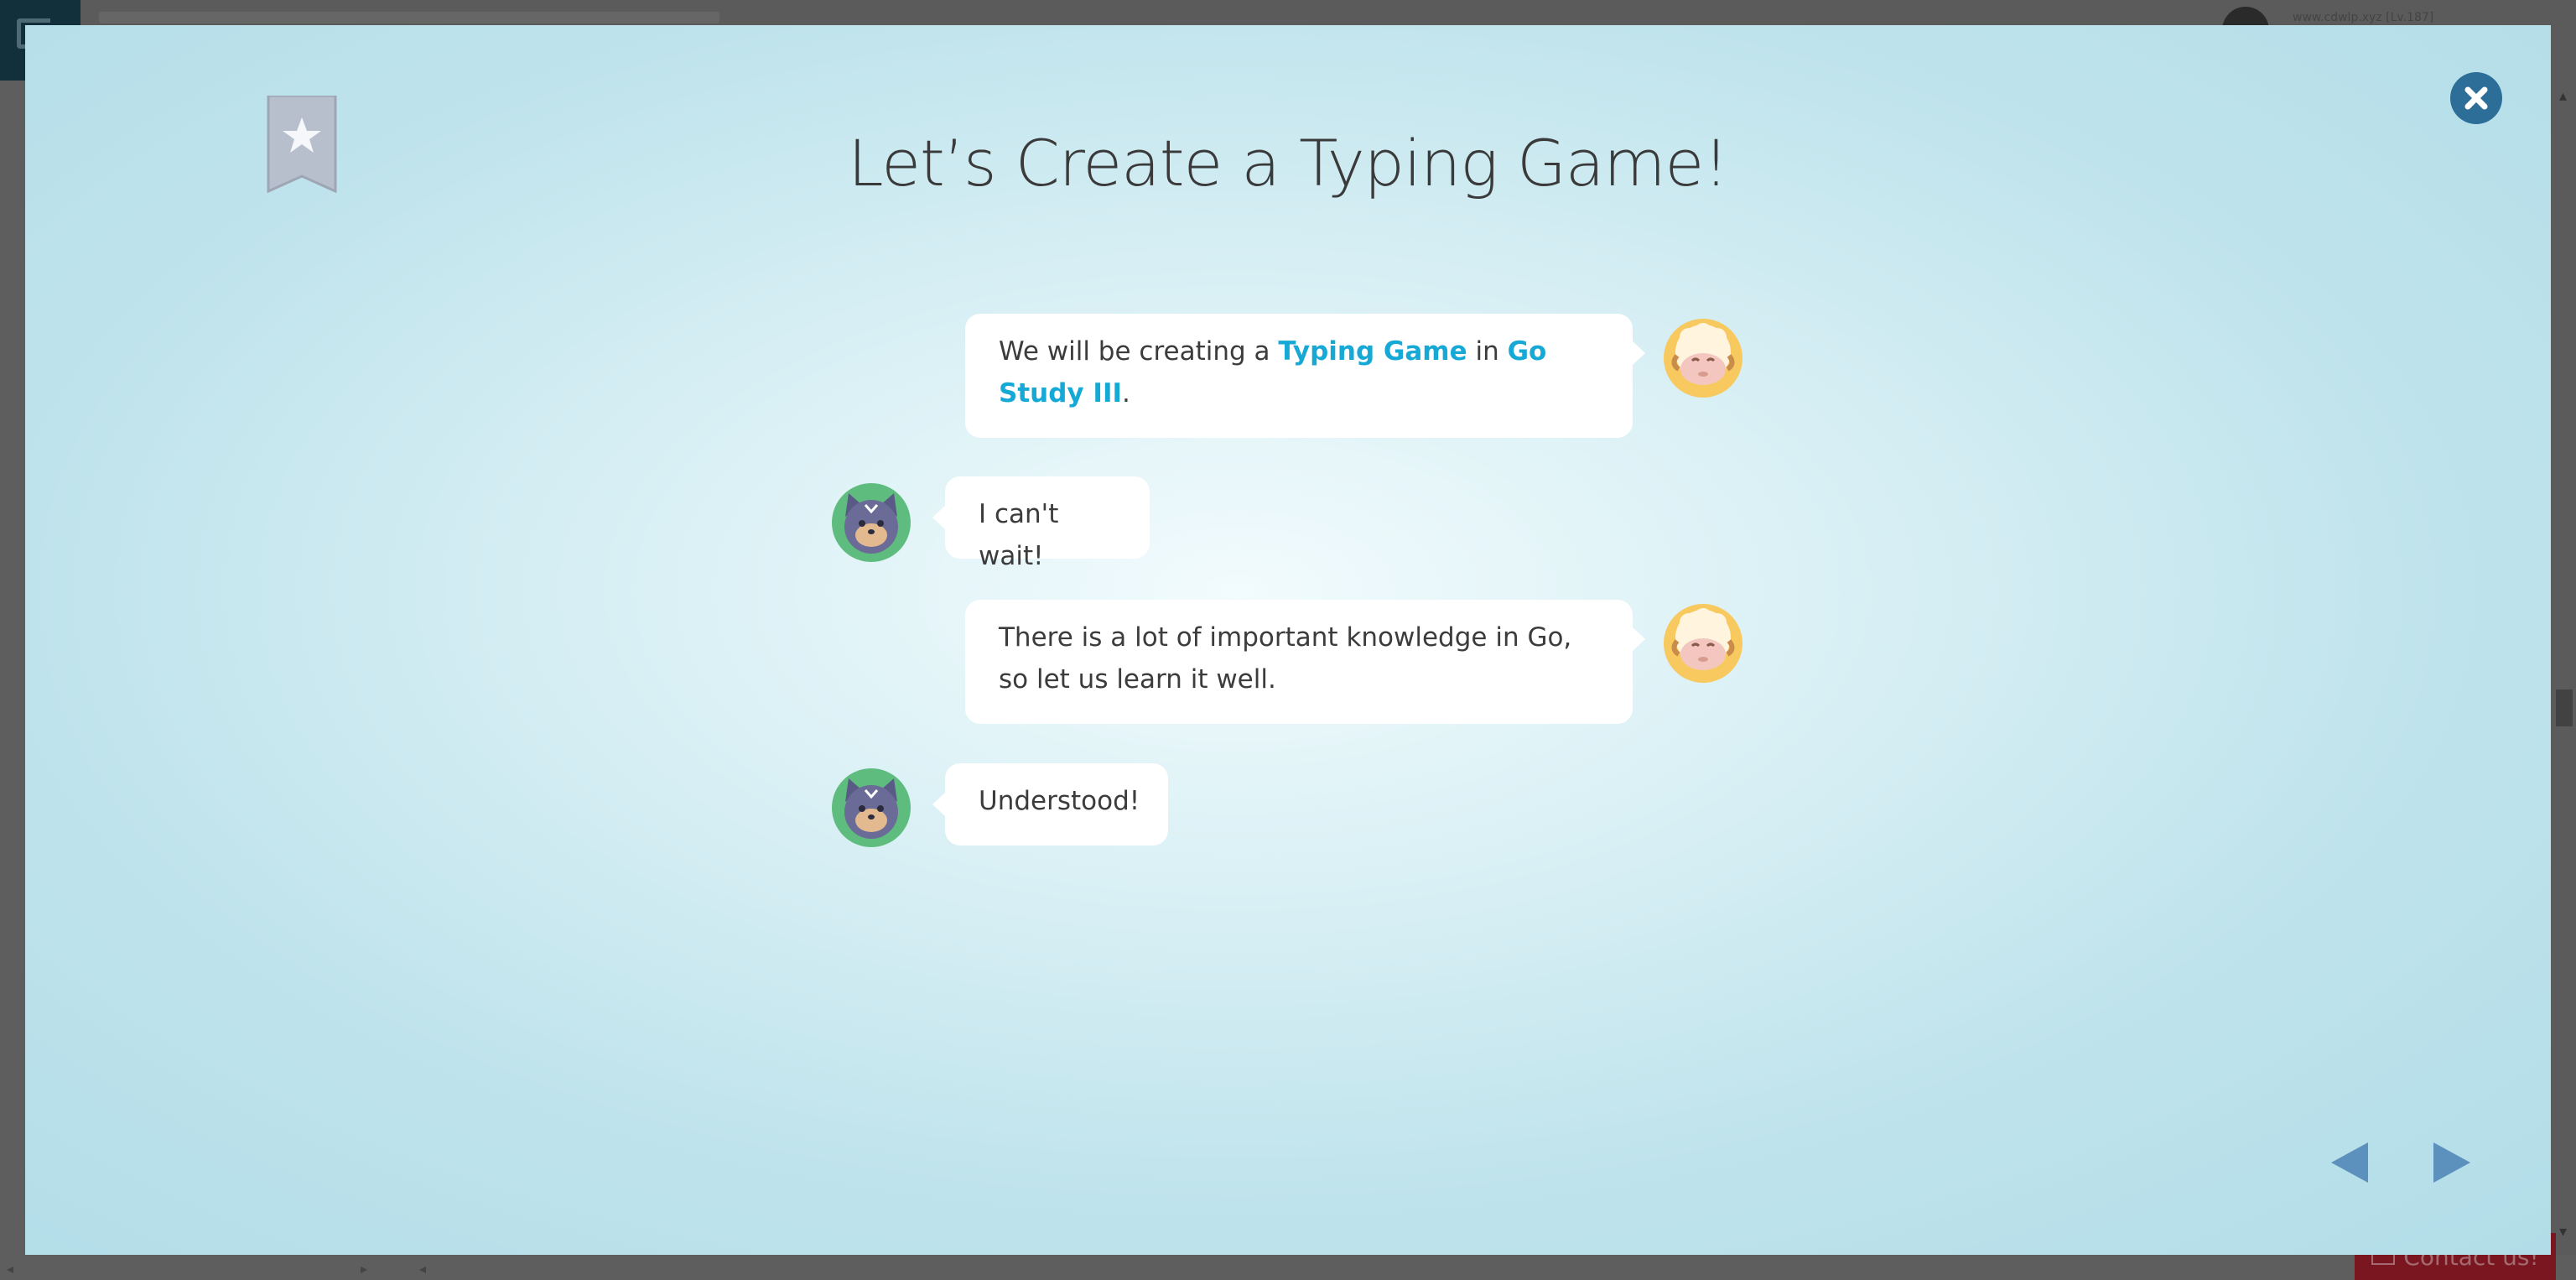  Describe the element at coordinates (1288, 1267) in the screenshot. I see `background-bottom-bar` at that location.